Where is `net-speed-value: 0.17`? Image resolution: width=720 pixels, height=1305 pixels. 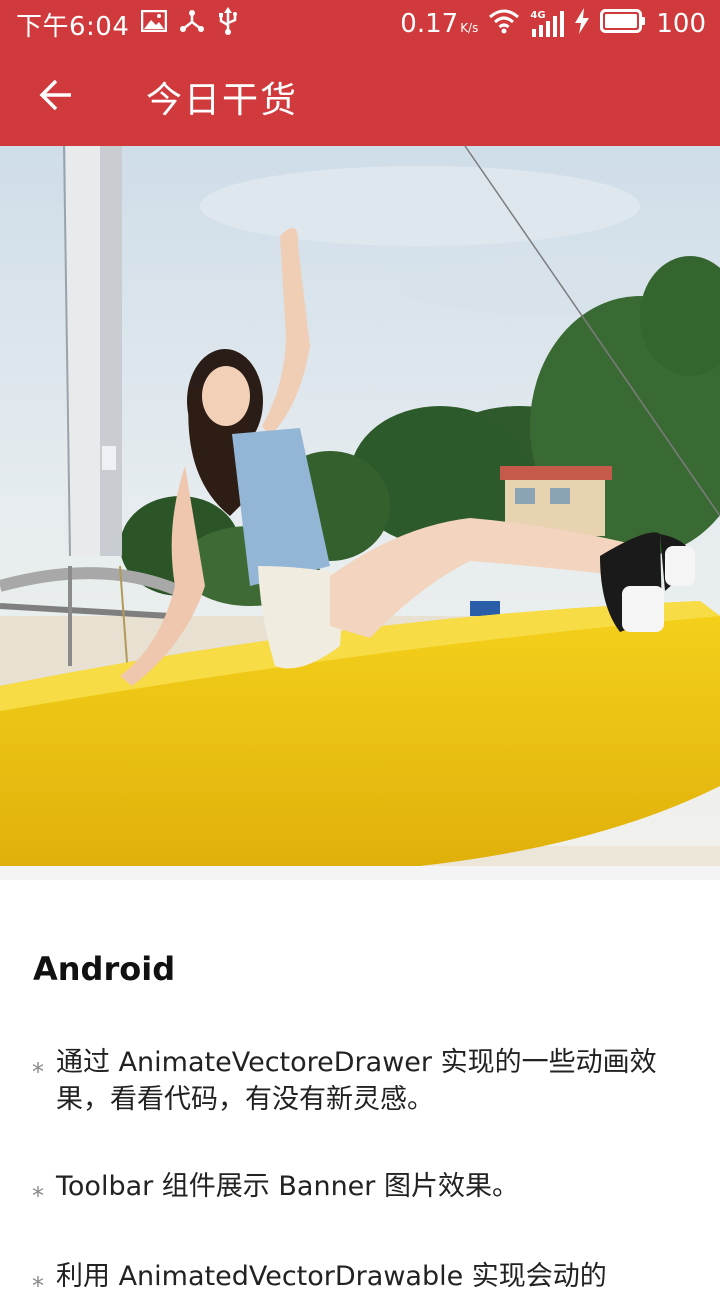 net-speed-value: 0.17 is located at coordinates (429, 24).